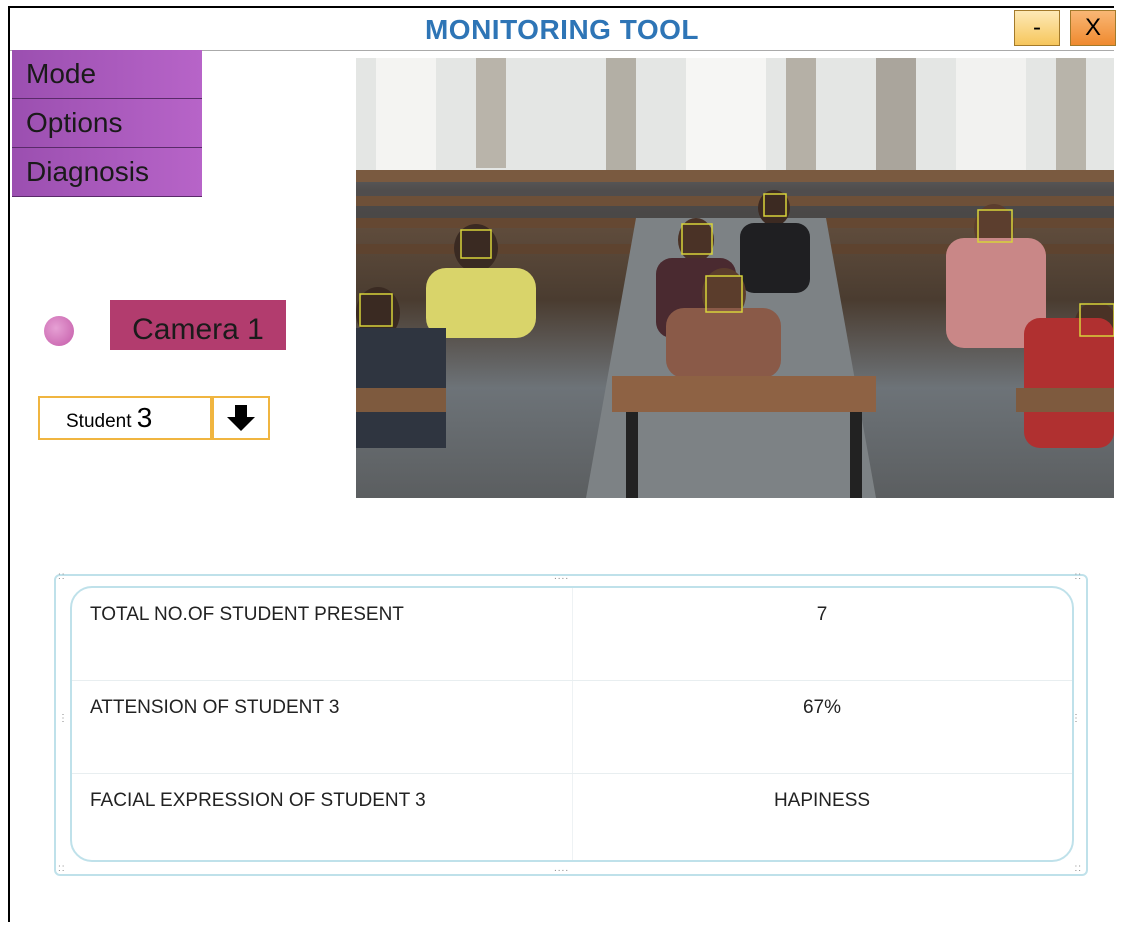 This screenshot has height=928, width=1122. I want to click on table-row: FACIAL EXPRESSION OF STUDENT 3 HAPINESS, so click(572, 820).